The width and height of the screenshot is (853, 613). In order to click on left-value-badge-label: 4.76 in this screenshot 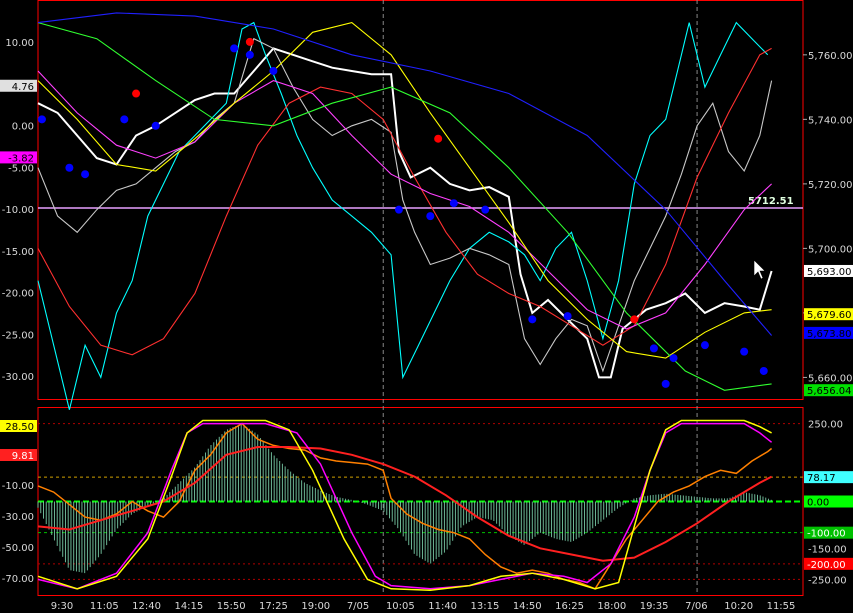, I will do `click(23, 87)`.